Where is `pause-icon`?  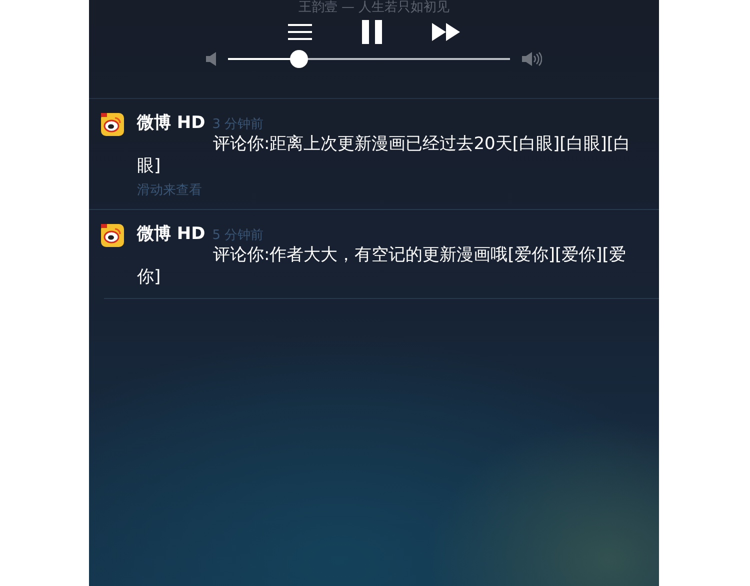 pause-icon is located at coordinates (372, 32).